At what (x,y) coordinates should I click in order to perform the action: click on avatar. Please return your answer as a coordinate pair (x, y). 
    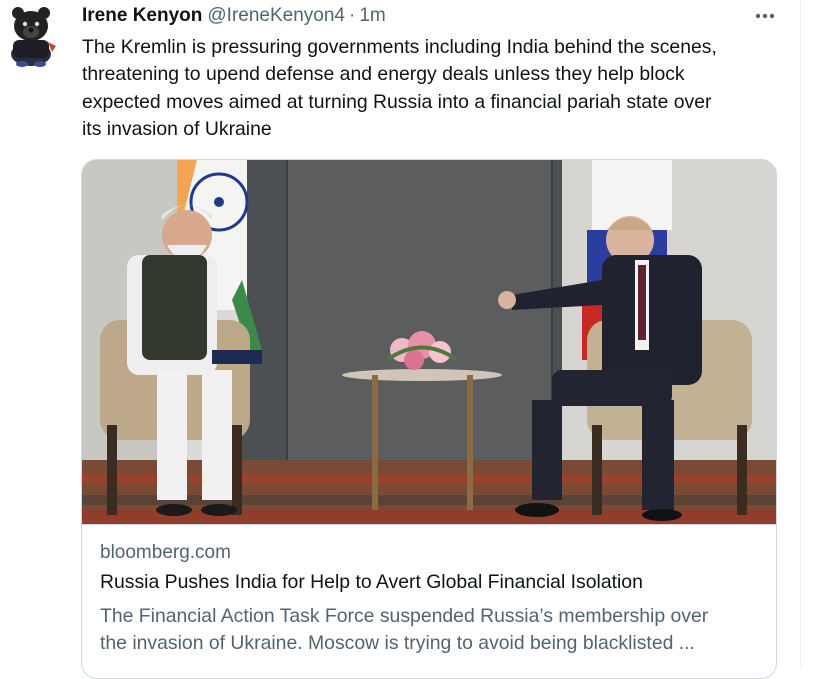
    Looking at the image, I should click on (31, 35).